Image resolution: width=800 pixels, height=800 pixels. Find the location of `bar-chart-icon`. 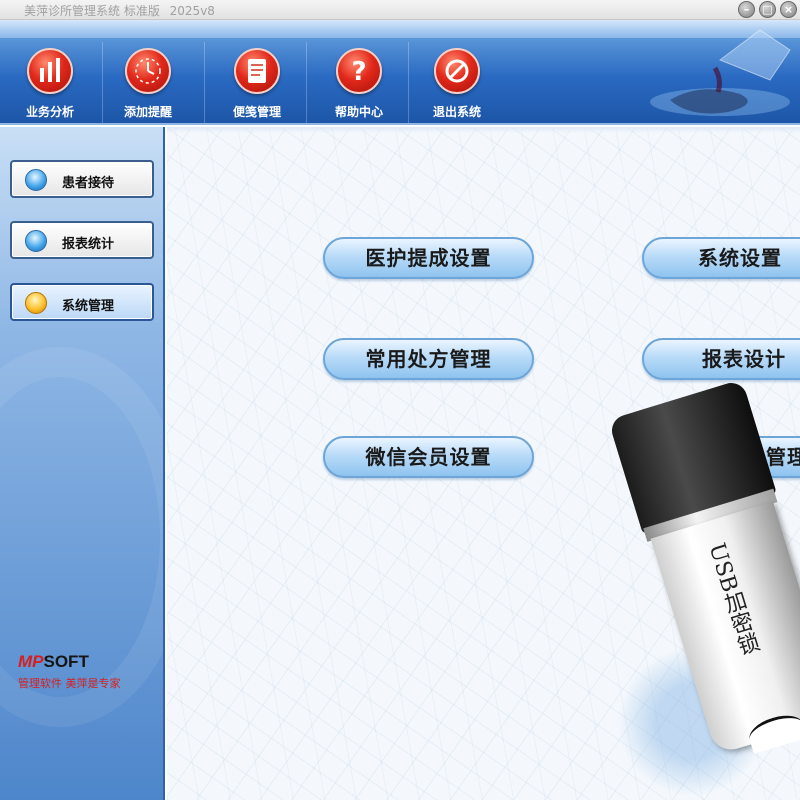

bar-chart-icon is located at coordinates (50, 71).